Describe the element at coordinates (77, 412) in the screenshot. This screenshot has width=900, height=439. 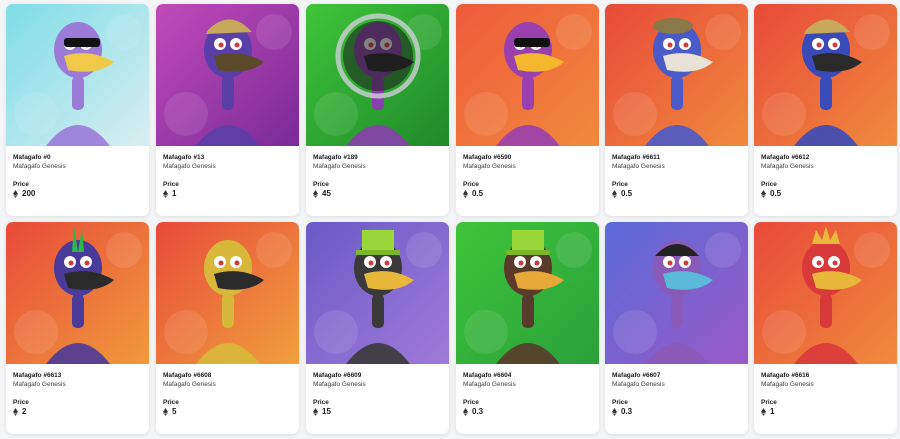
I see `price-row: 2` at that location.